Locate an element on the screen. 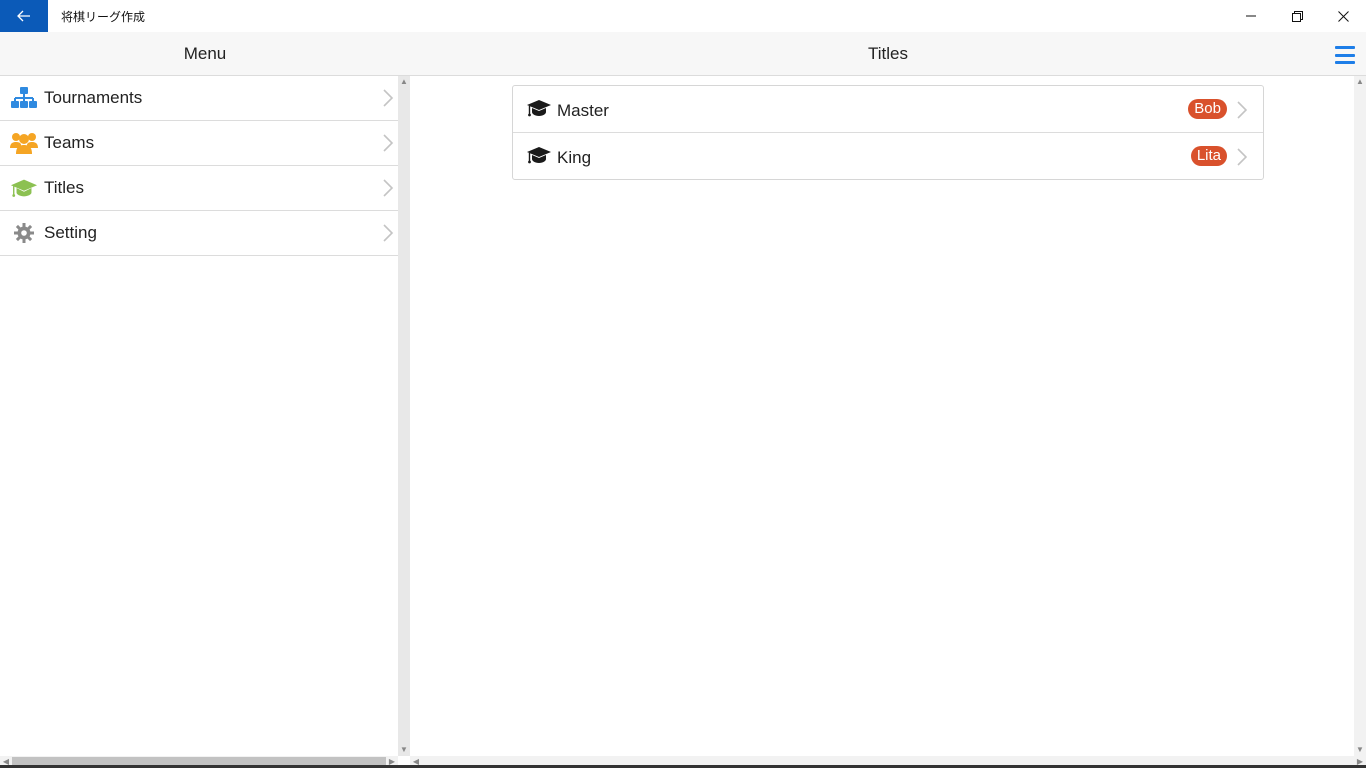  holder-badge: Lita is located at coordinates (1208, 156).